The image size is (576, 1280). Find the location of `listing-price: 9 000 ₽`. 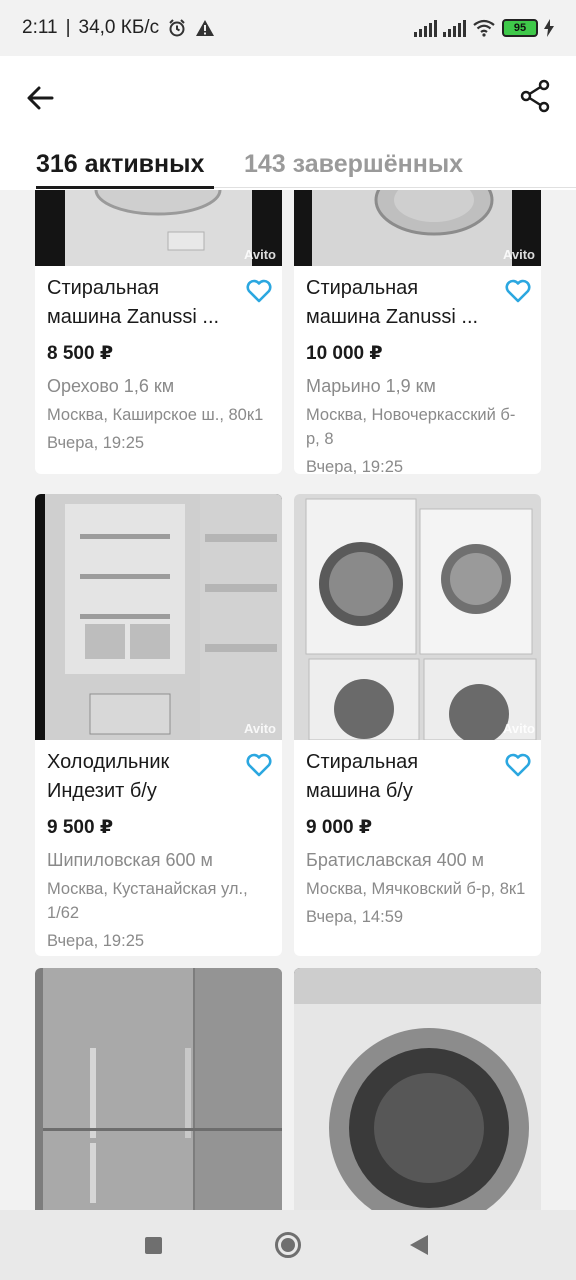

listing-price: 9 000 ₽ is located at coordinates (339, 827).